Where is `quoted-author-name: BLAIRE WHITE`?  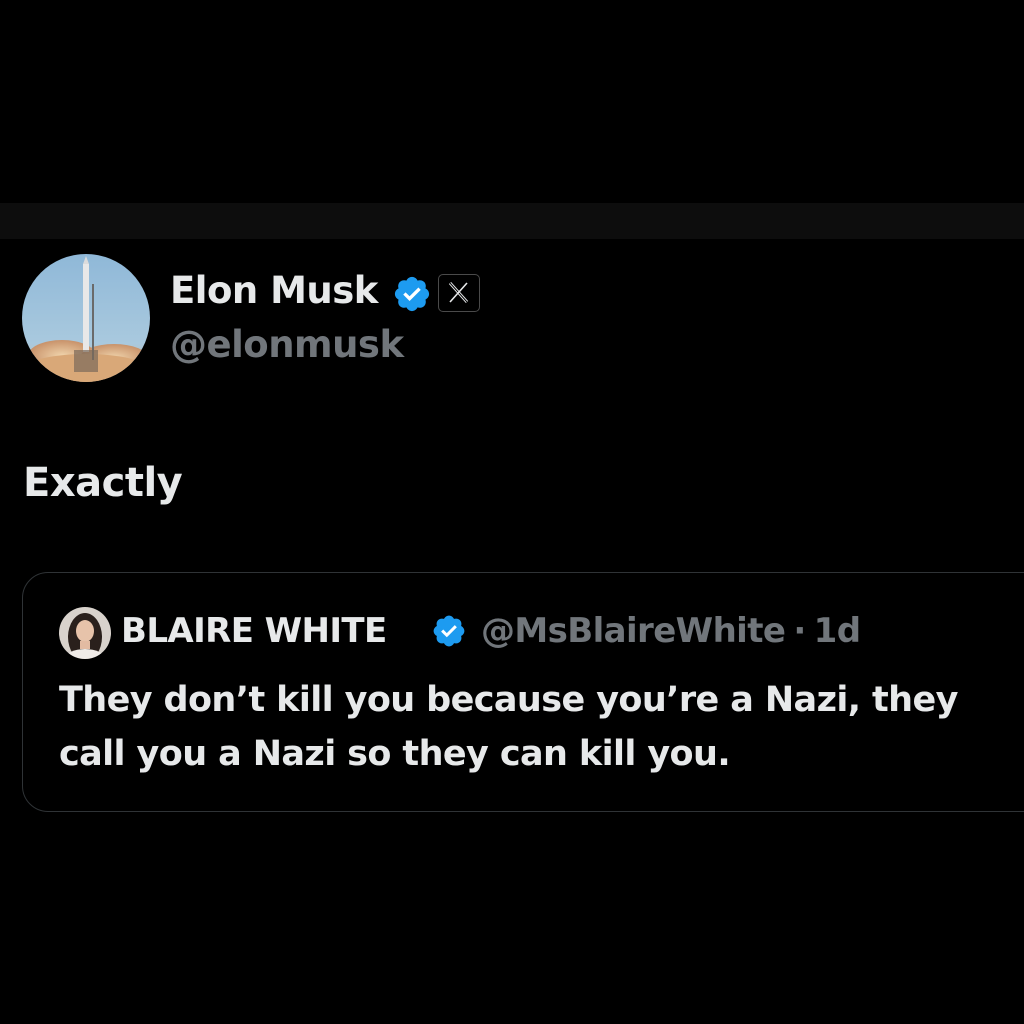
quoted-author-name: BLAIRE WHITE is located at coordinates (254, 631).